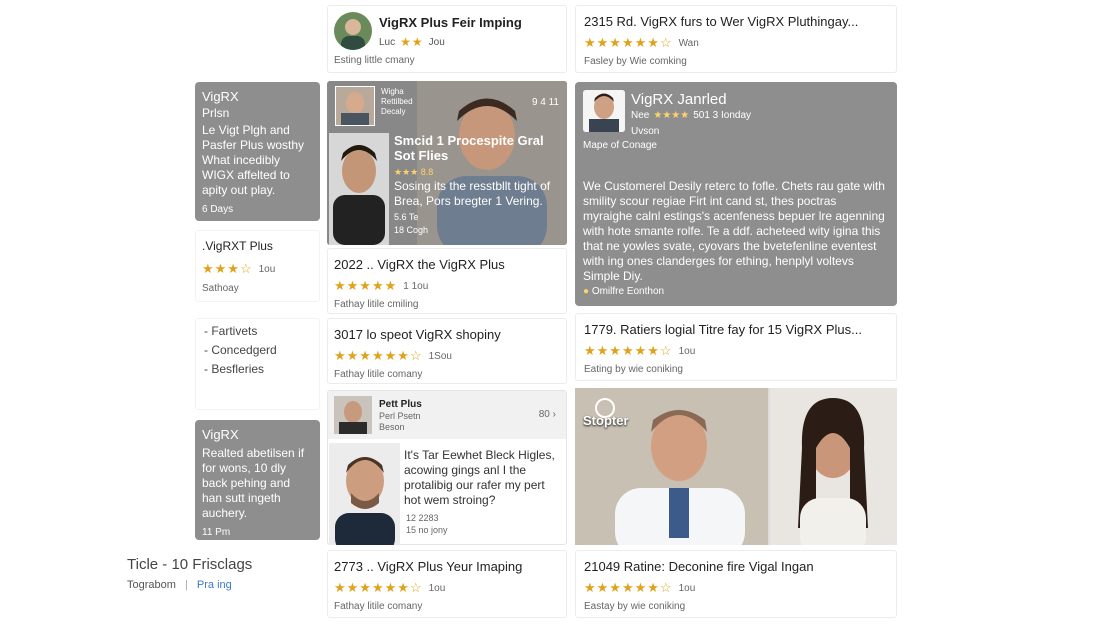 Image resolution: width=1120 pixels, height=630 pixels. Describe the element at coordinates (406, 217) in the screenshot. I see `feature-meta-1: 5.6 Te` at that location.